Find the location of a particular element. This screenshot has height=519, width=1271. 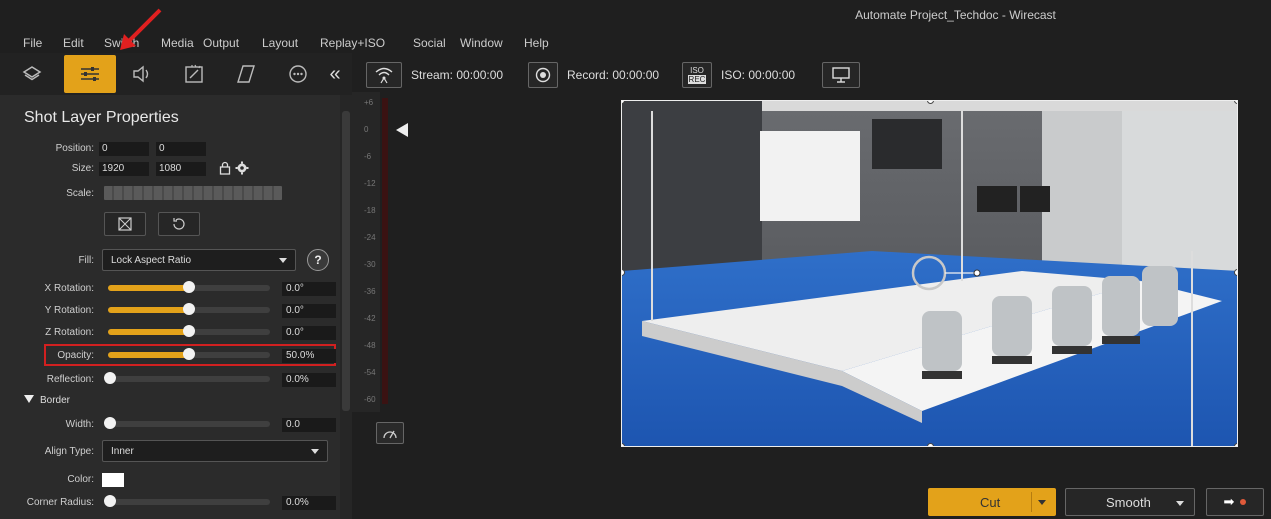

smooth-button: Smooth is located at coordinates (1130, 502).